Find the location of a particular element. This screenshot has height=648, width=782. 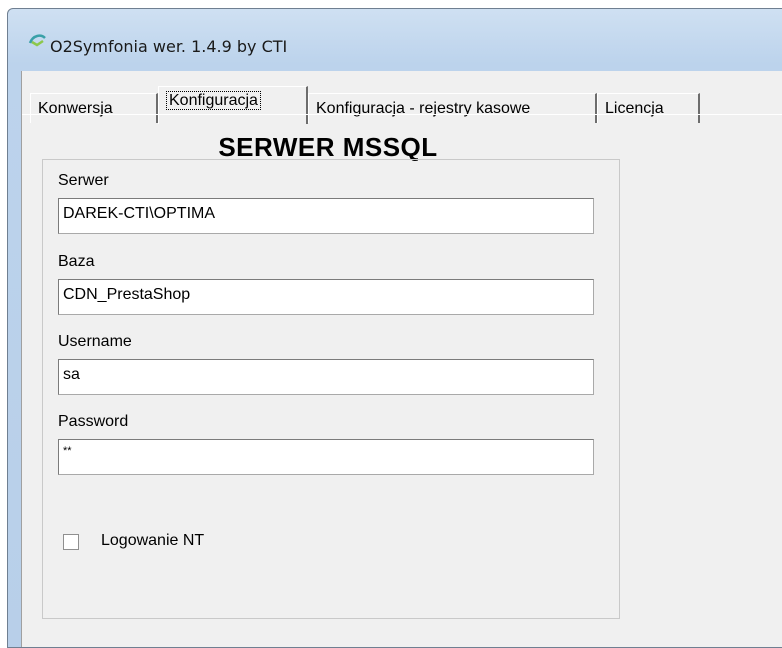

logowanie-nt-label: Logowanie NT is located at coordinates (153, 540).